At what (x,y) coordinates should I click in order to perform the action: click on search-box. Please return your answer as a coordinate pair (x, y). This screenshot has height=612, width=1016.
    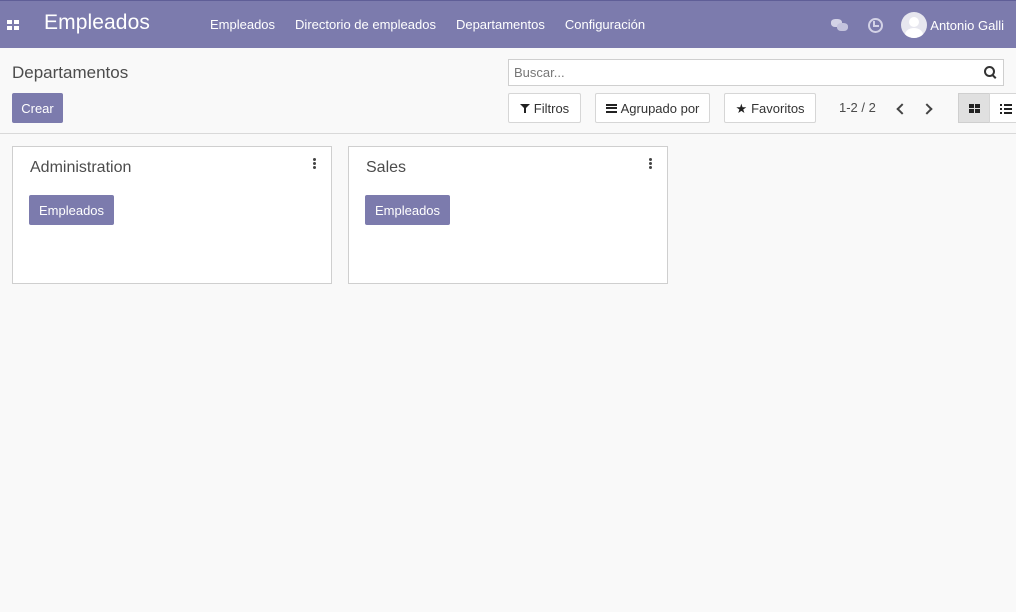
    Looking at the image, I should click on (756, 72).